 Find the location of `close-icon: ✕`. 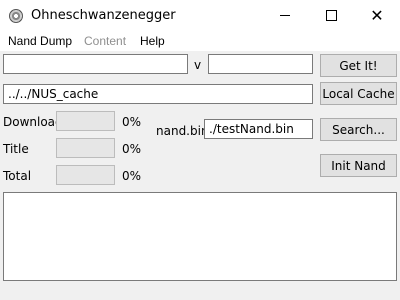

close-icon: ✕ is located at coordinates (377, 15).